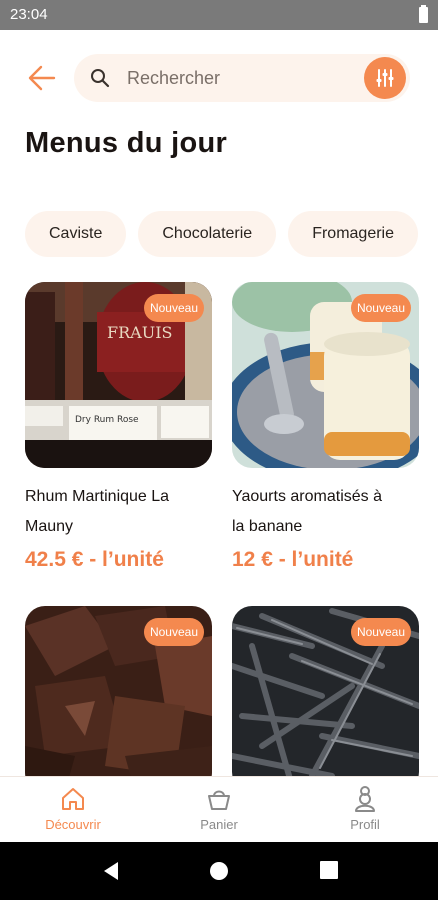  What do you see at coordinates (100, 78) in the screenshot?
I see `search-icon` at bounding box center [100, 78].